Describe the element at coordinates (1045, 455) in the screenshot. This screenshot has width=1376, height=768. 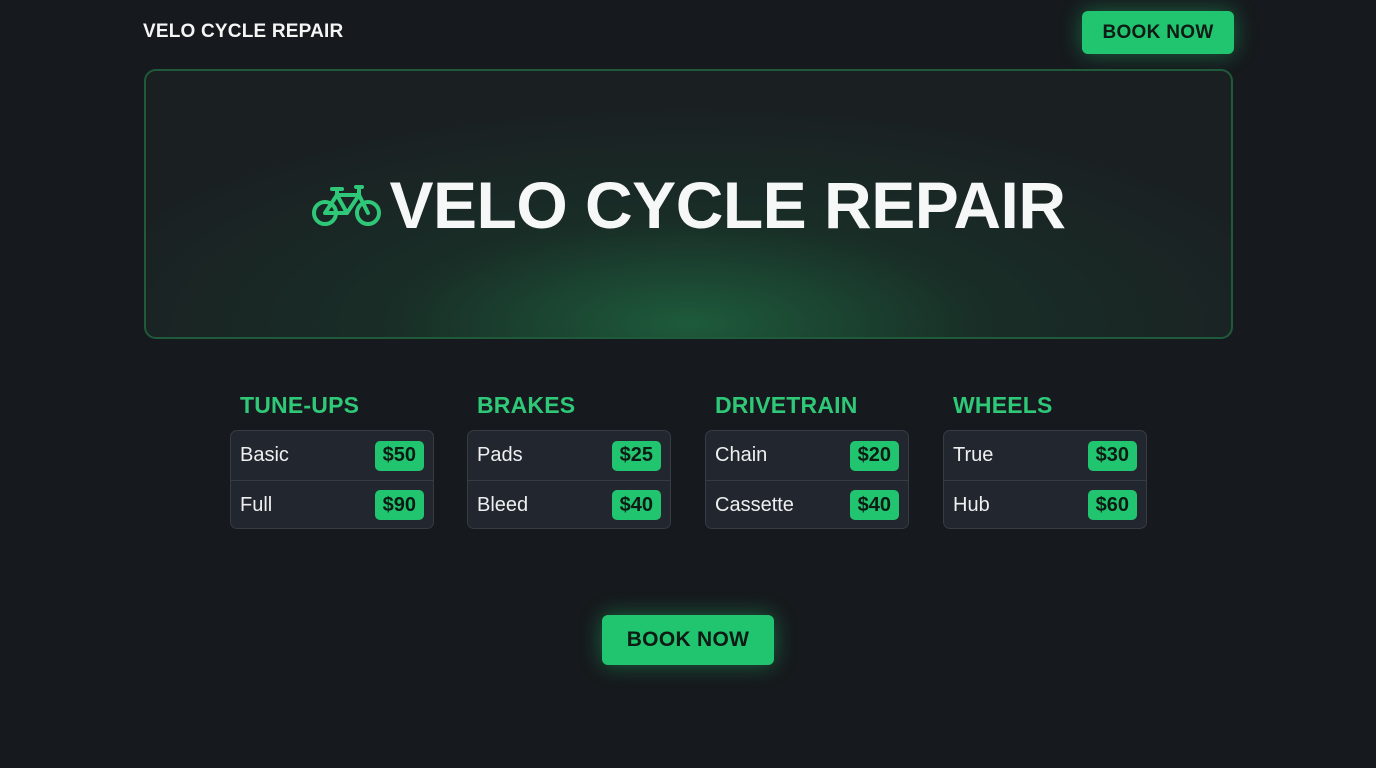
I see `service-row: True $30` at that location.